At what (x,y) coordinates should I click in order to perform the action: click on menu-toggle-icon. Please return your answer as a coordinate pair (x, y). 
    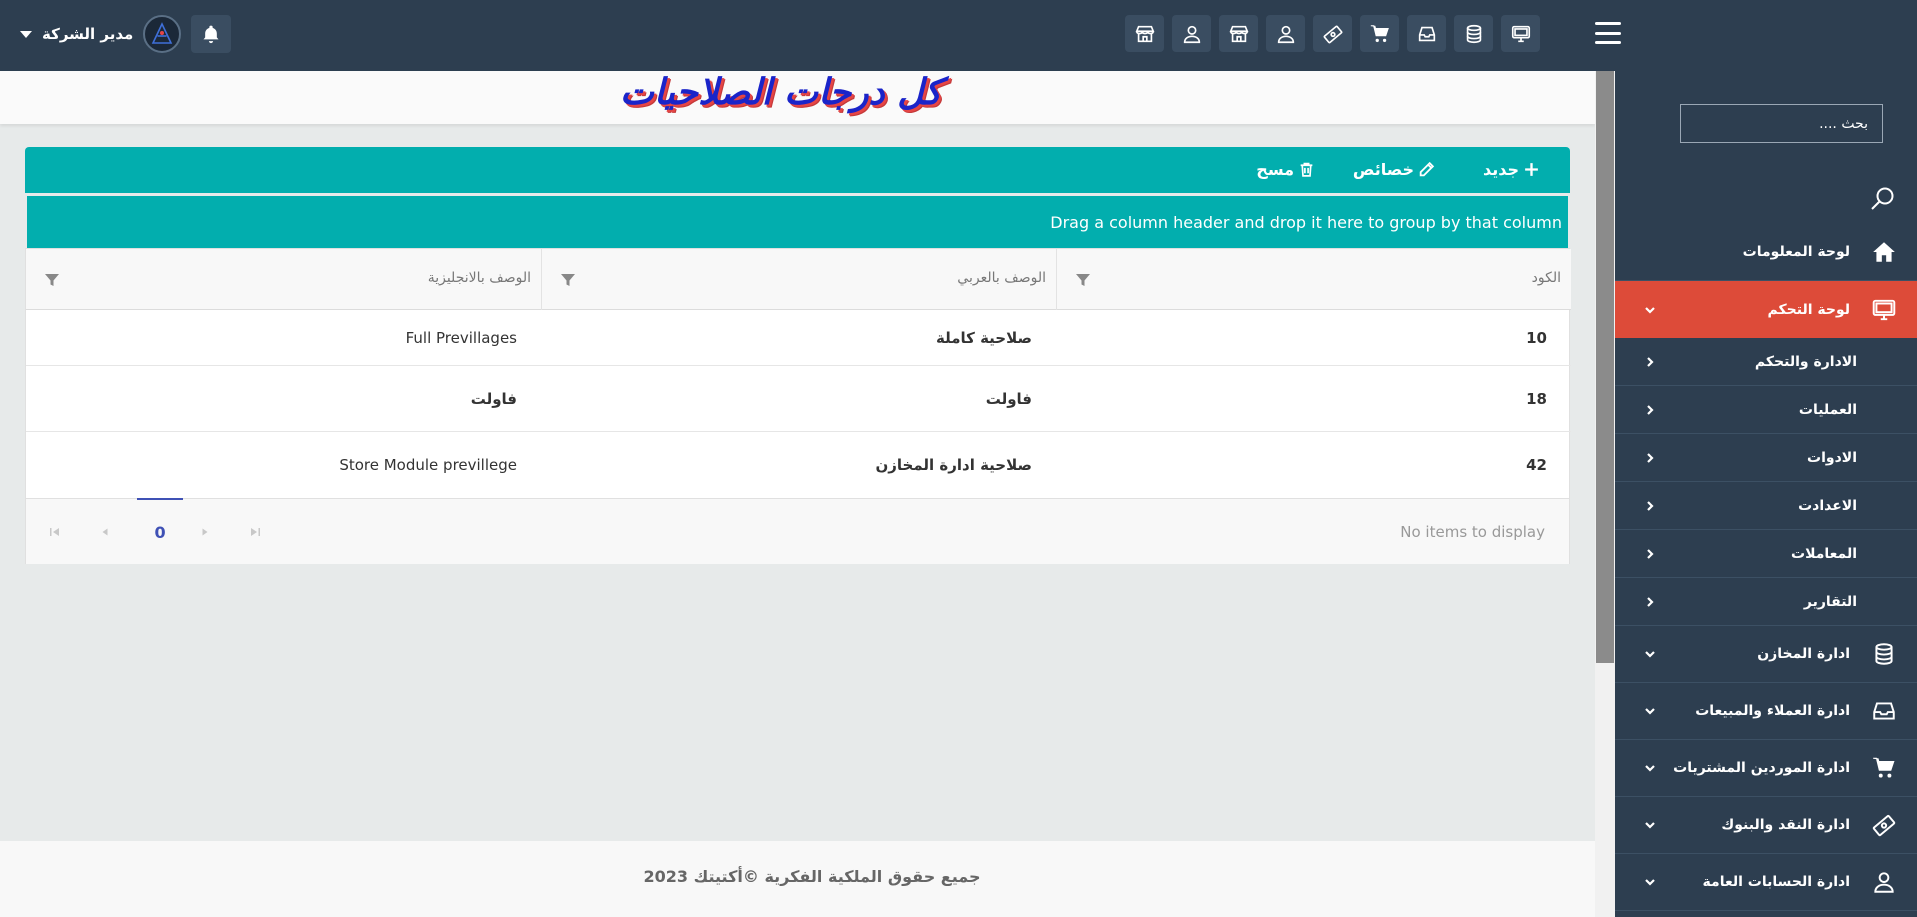
    Looking at the image, I should click on (1608, 33).